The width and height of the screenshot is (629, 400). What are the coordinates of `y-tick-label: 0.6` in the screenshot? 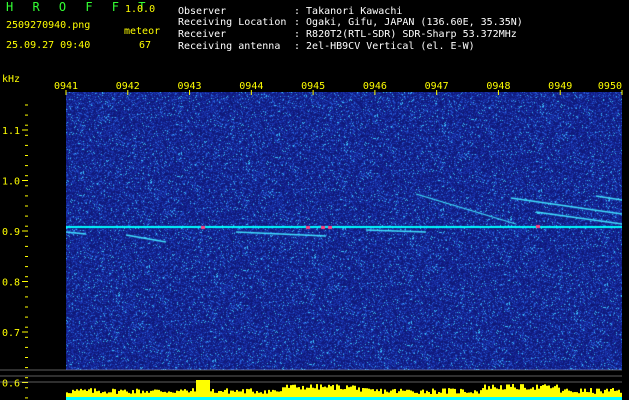 It's located at (11, 384).